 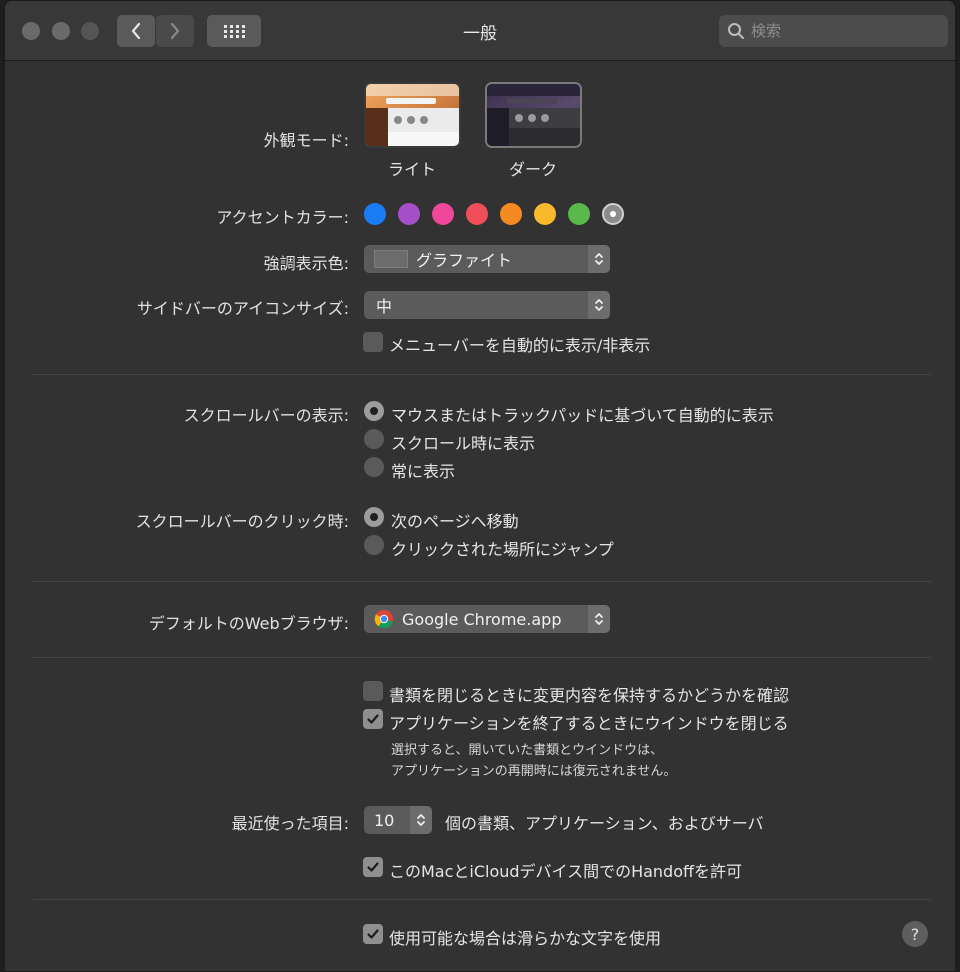 What do you see at coordinates (383, 619) in the screenshot?
I see `chrome-icon` at bounding box center [383, 619].